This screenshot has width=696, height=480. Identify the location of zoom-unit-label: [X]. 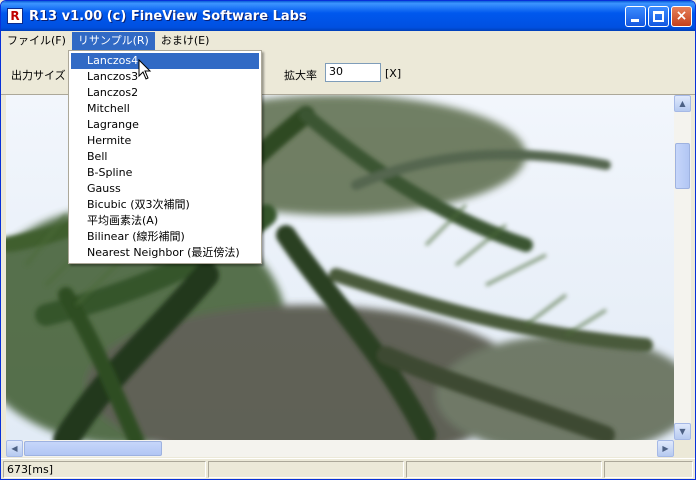
(393, 73).